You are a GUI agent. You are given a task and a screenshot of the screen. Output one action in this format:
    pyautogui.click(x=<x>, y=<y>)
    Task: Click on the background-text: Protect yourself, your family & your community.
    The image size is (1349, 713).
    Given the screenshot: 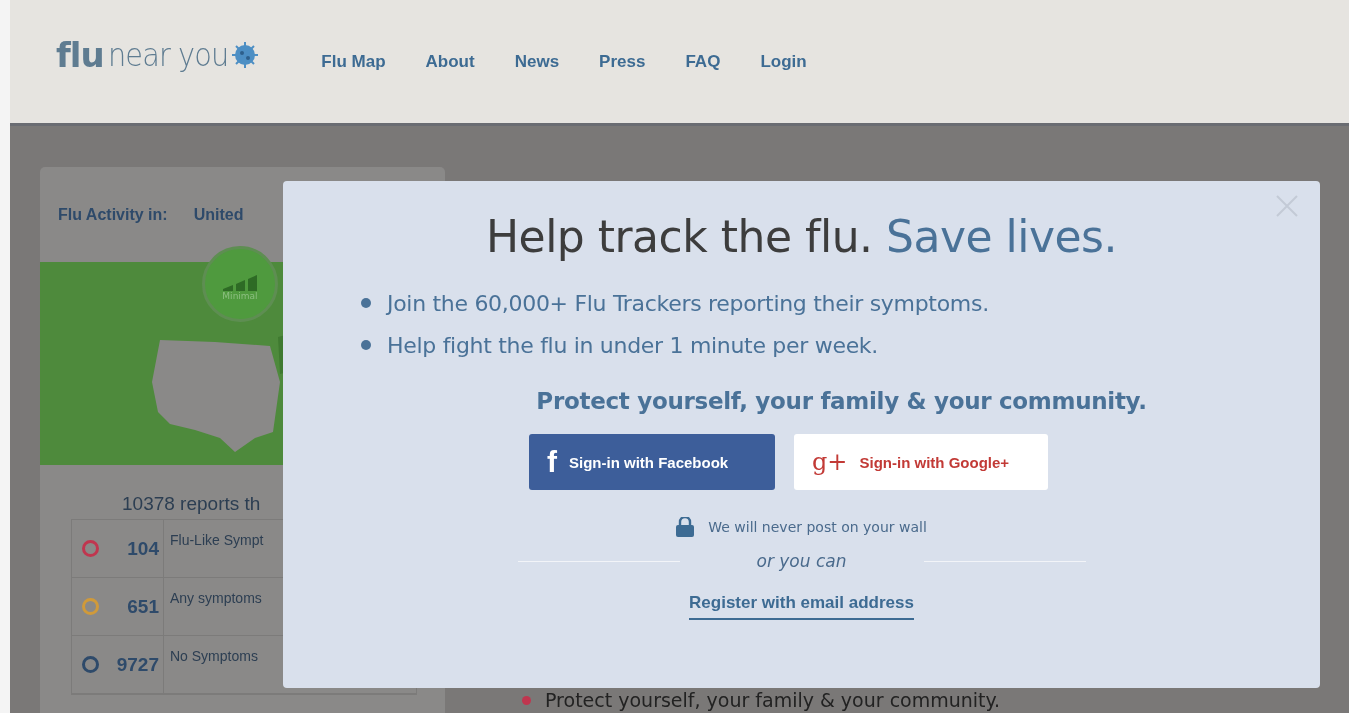 What is the action you would take?
    pyautogui.click(x=773, y=700)
    